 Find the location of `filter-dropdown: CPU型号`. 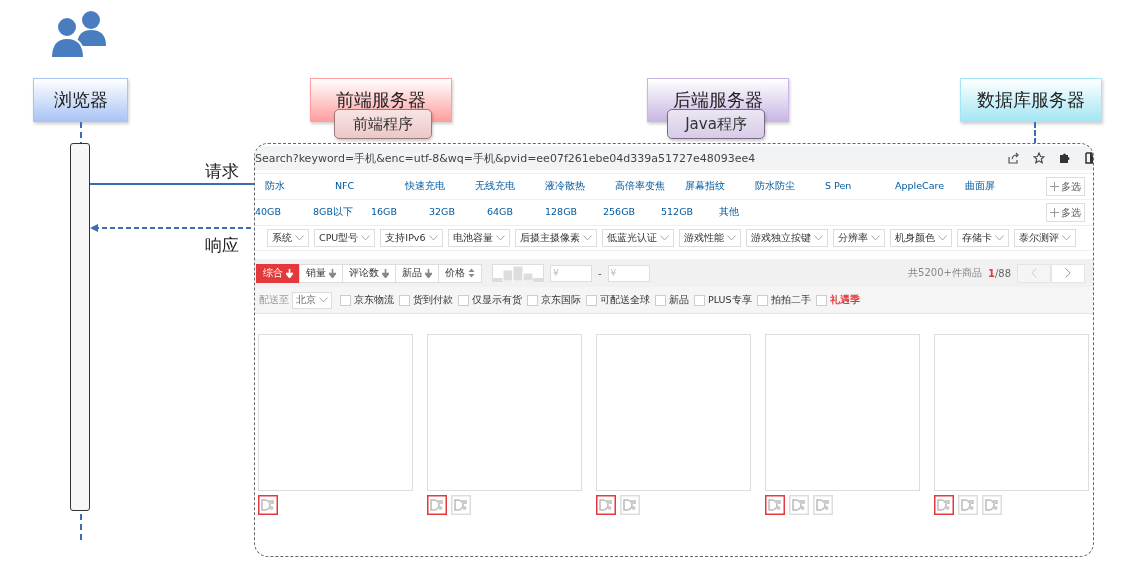

filter-dropdown: CPU型号 is located at coordinates (345, 238).